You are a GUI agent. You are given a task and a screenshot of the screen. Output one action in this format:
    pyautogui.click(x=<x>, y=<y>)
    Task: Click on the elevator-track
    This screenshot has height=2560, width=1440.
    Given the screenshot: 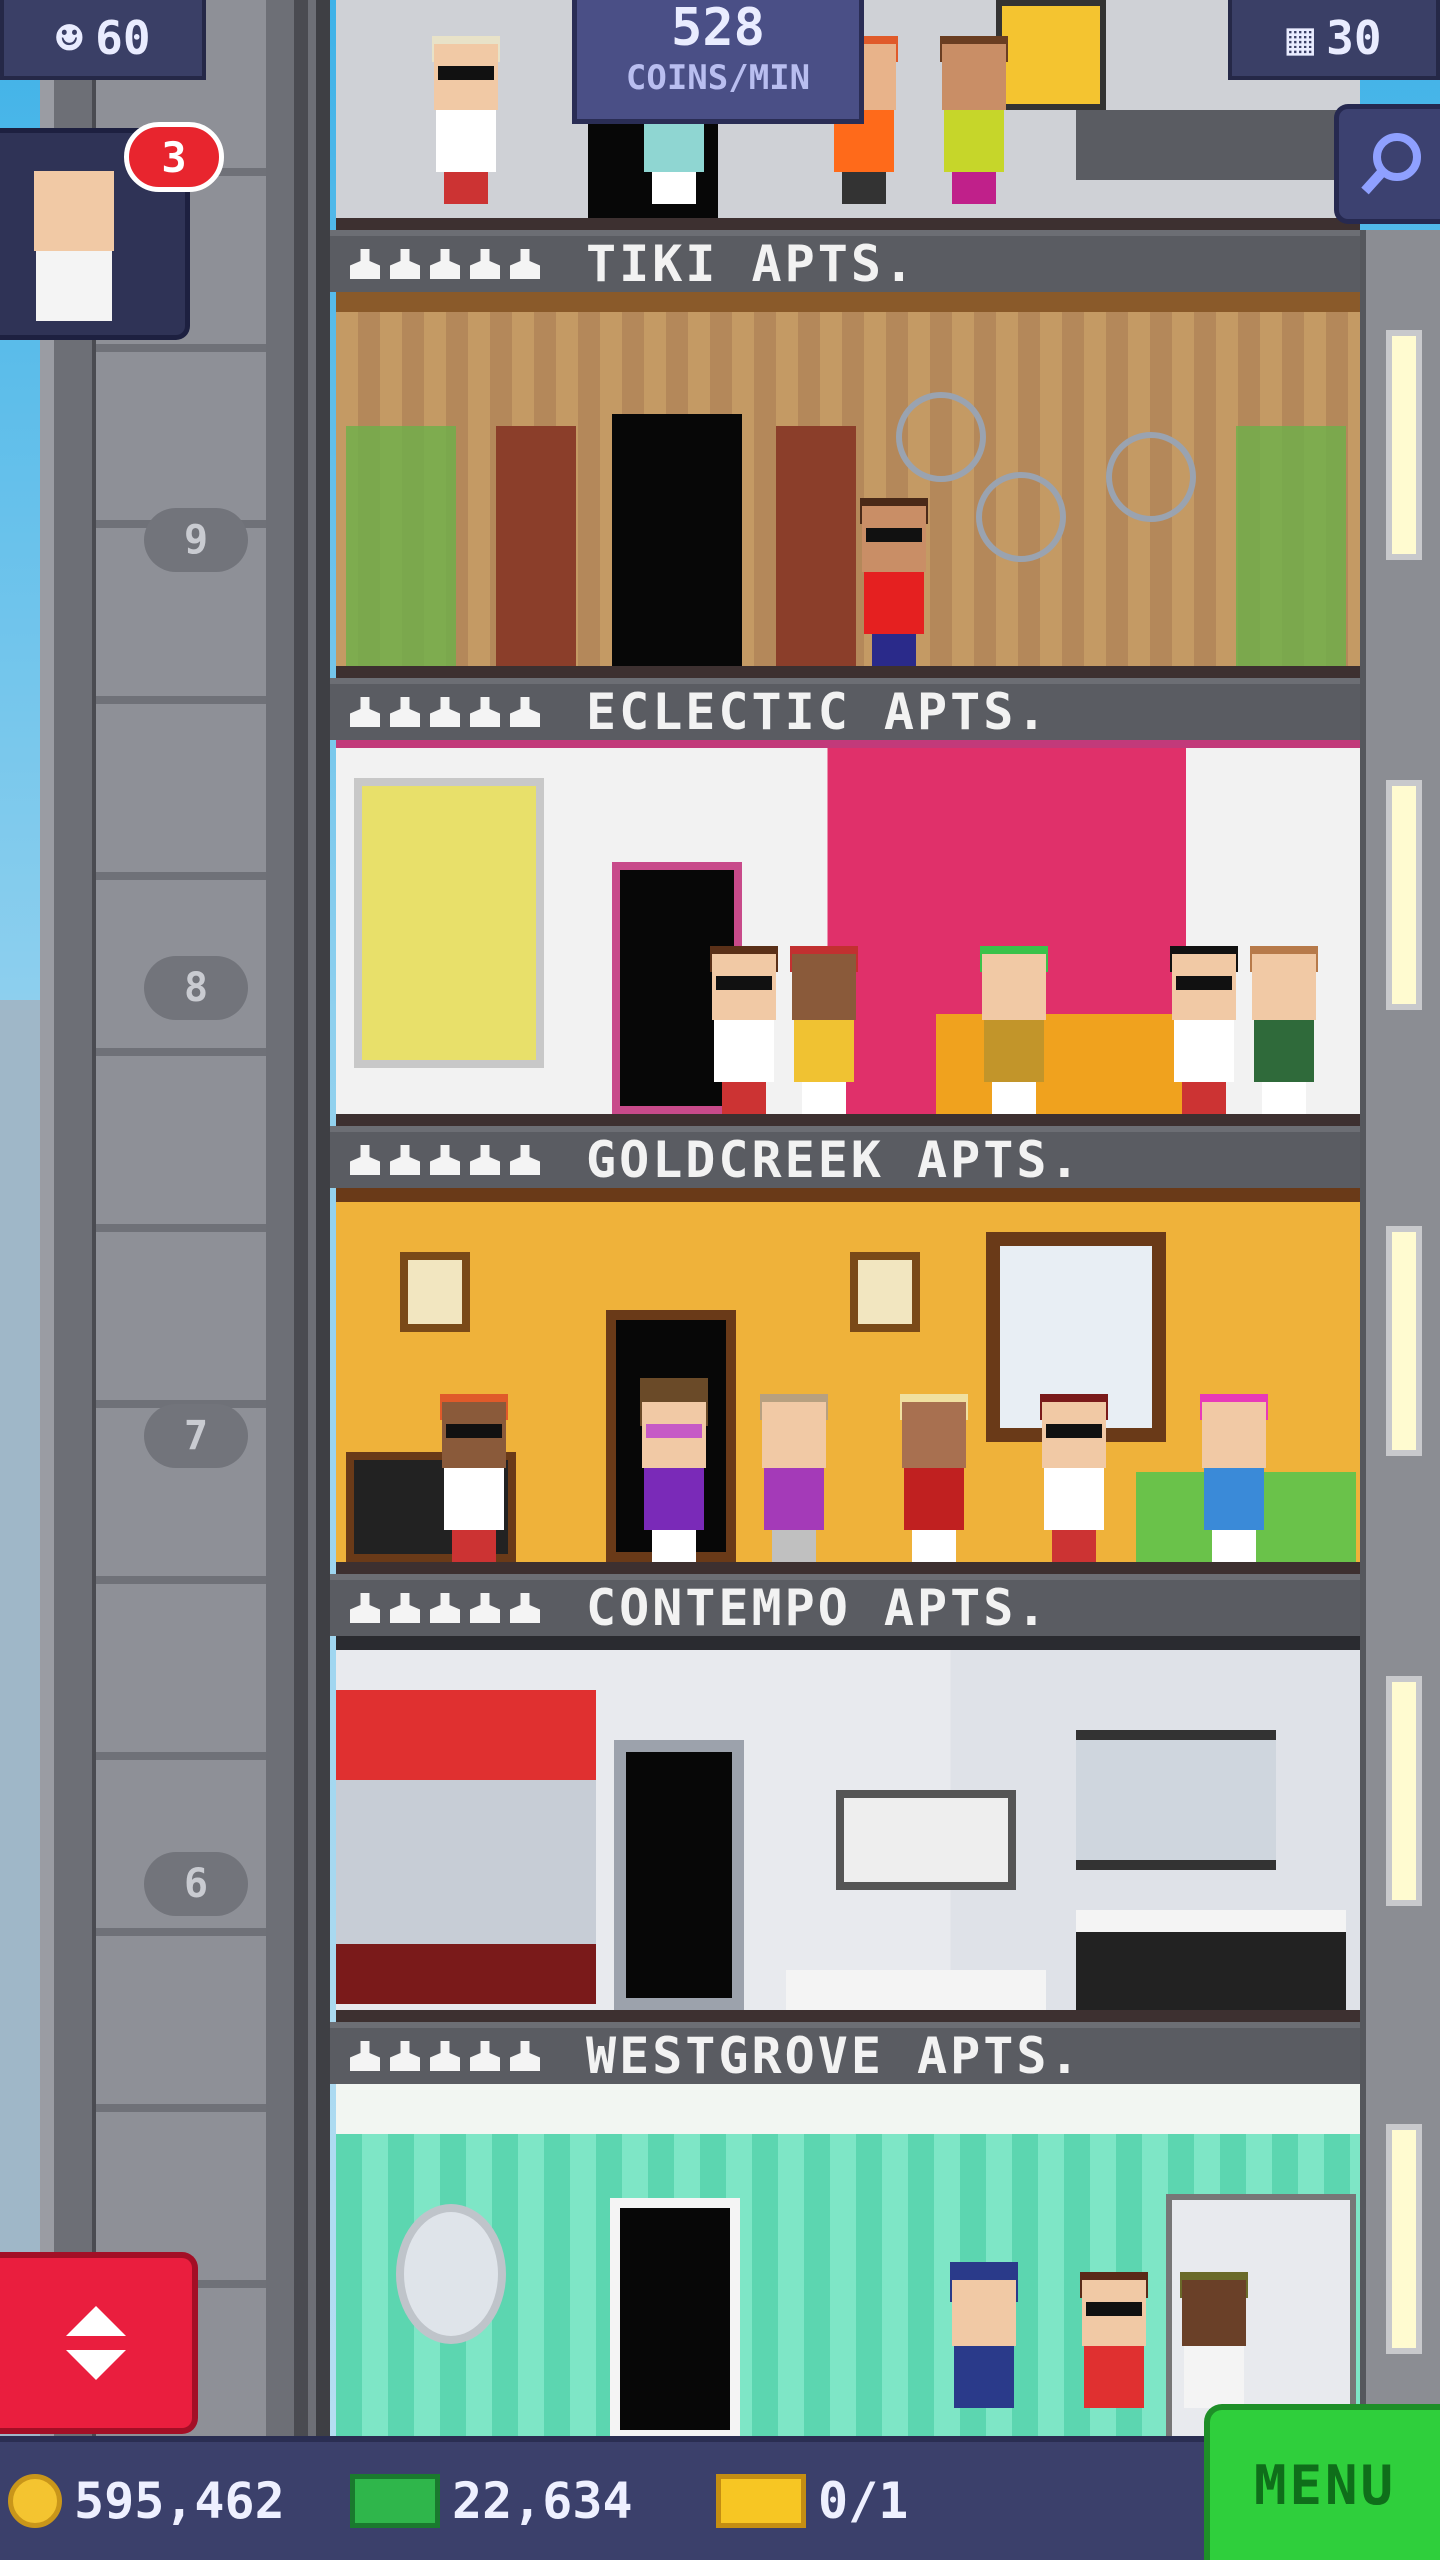 What is the action you would take?
    pyautogui.click(x=181, y=1220)
    